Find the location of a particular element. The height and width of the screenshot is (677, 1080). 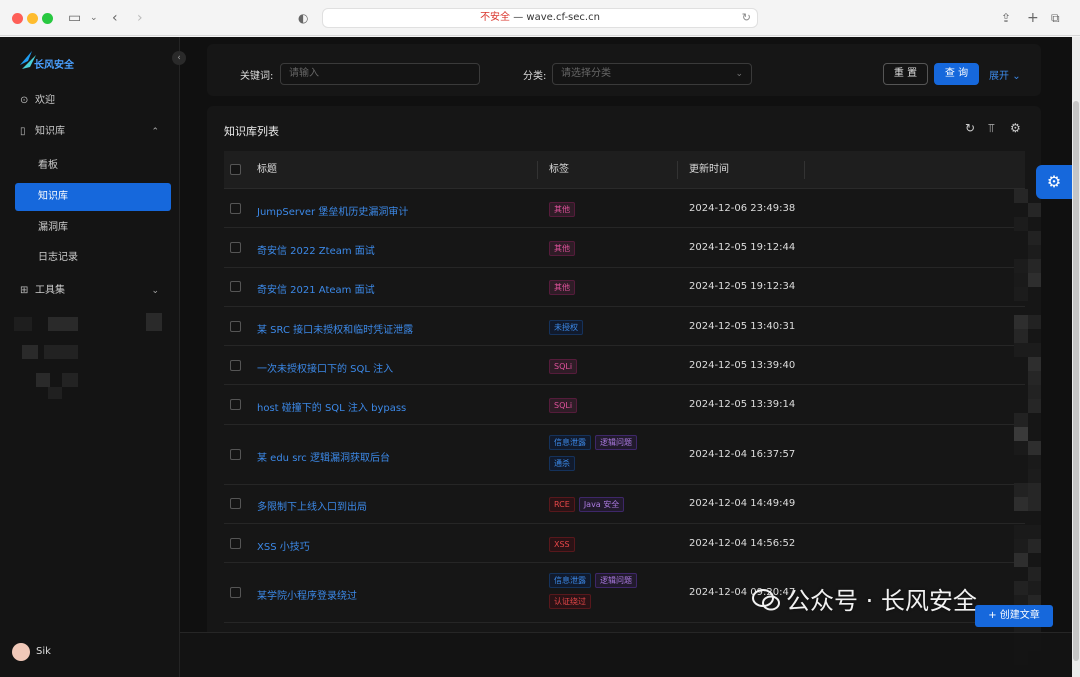

zoom-window-button is located at coordinates (47, 18).